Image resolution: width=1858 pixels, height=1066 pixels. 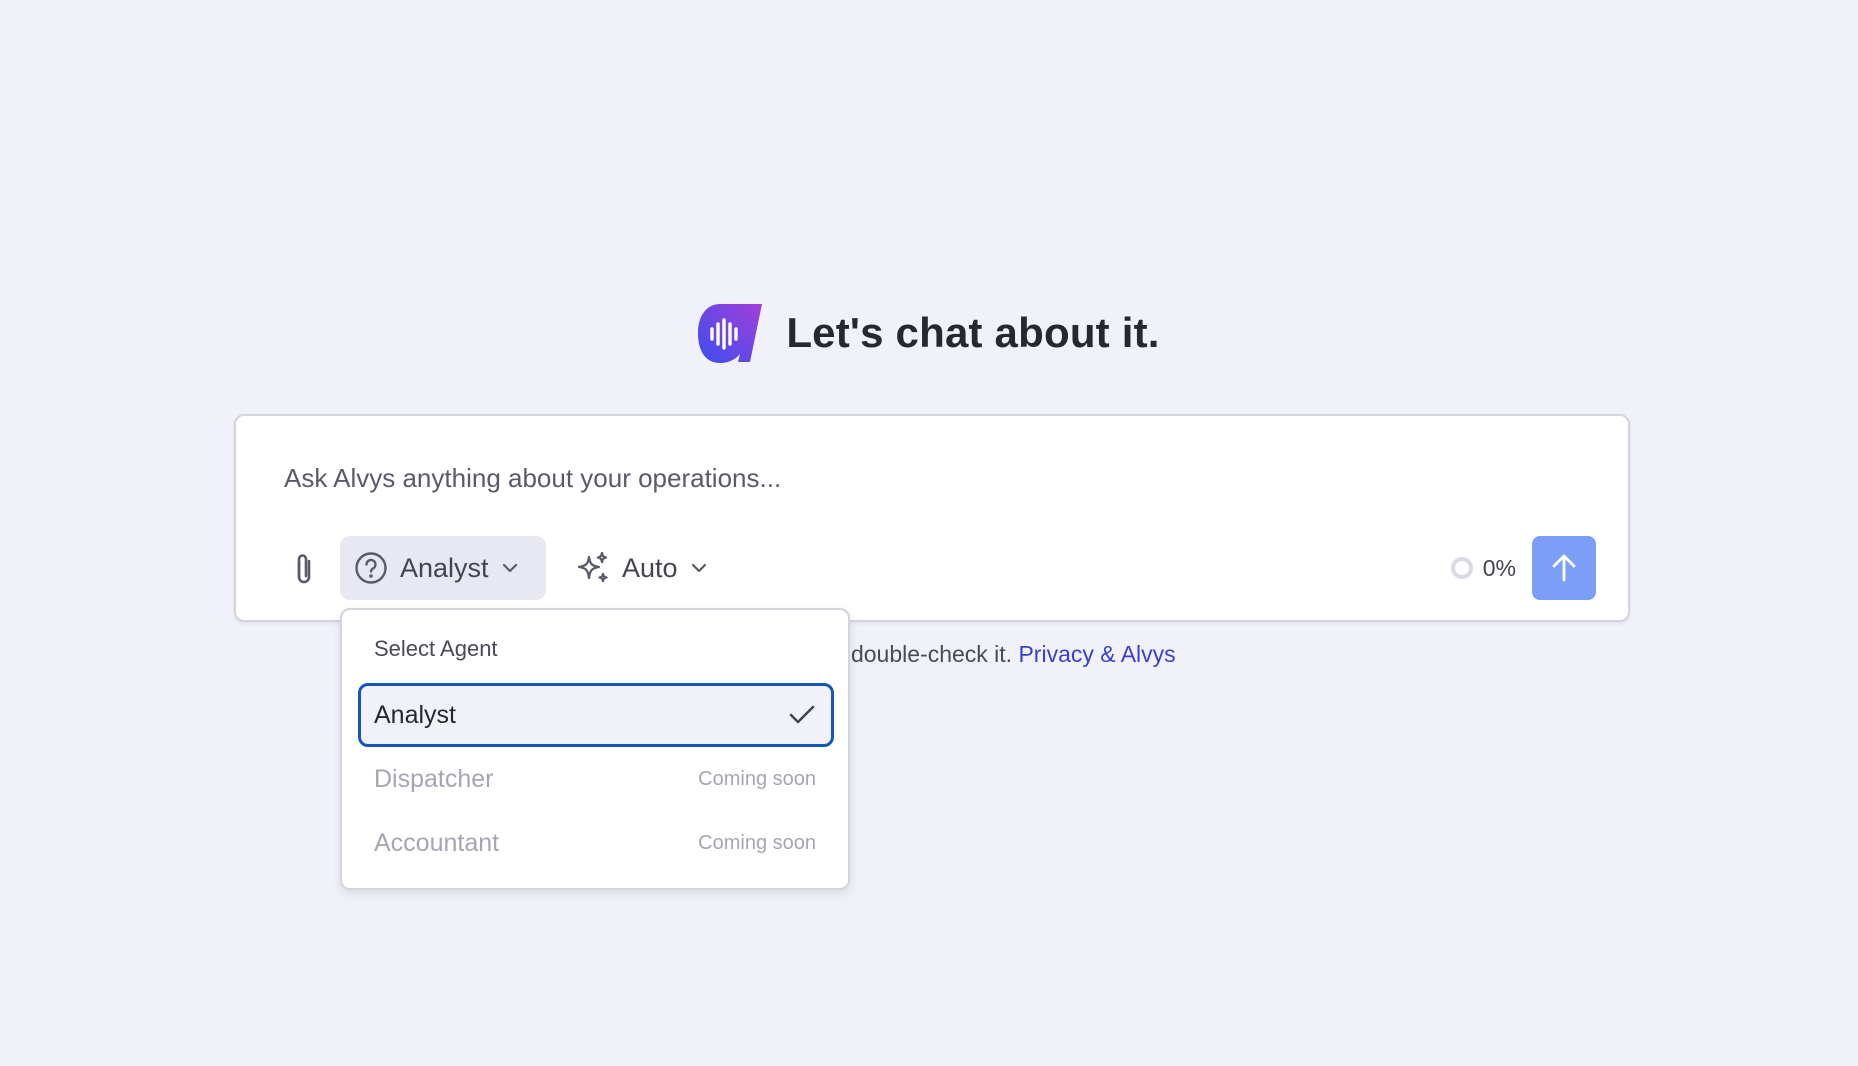 What do you see at coordinates (596, 779) in the screenshot?
I see `agent-option-dispatcher: Dispatcher Coming soon` at bounding box center [596, 779].